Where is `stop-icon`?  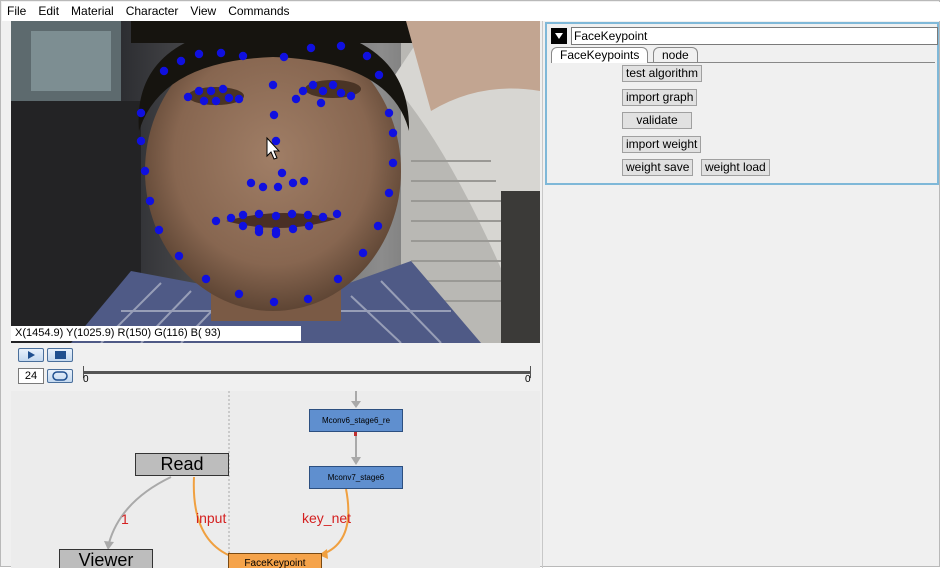
stop-icon is located at coordinates (60, 355).